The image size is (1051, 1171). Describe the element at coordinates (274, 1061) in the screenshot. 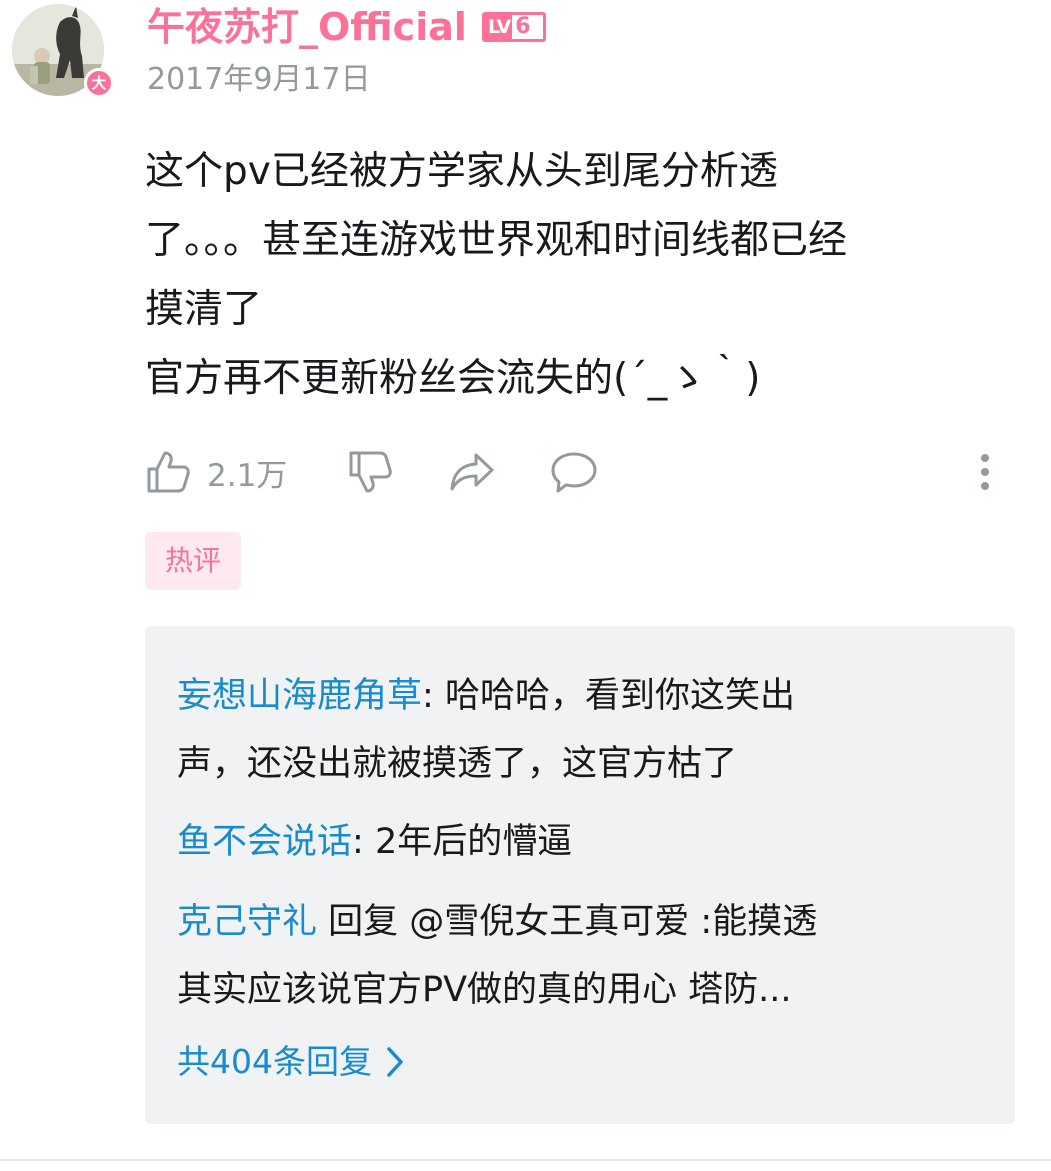

I see `more-replies-label: 共404条回复` at that location.